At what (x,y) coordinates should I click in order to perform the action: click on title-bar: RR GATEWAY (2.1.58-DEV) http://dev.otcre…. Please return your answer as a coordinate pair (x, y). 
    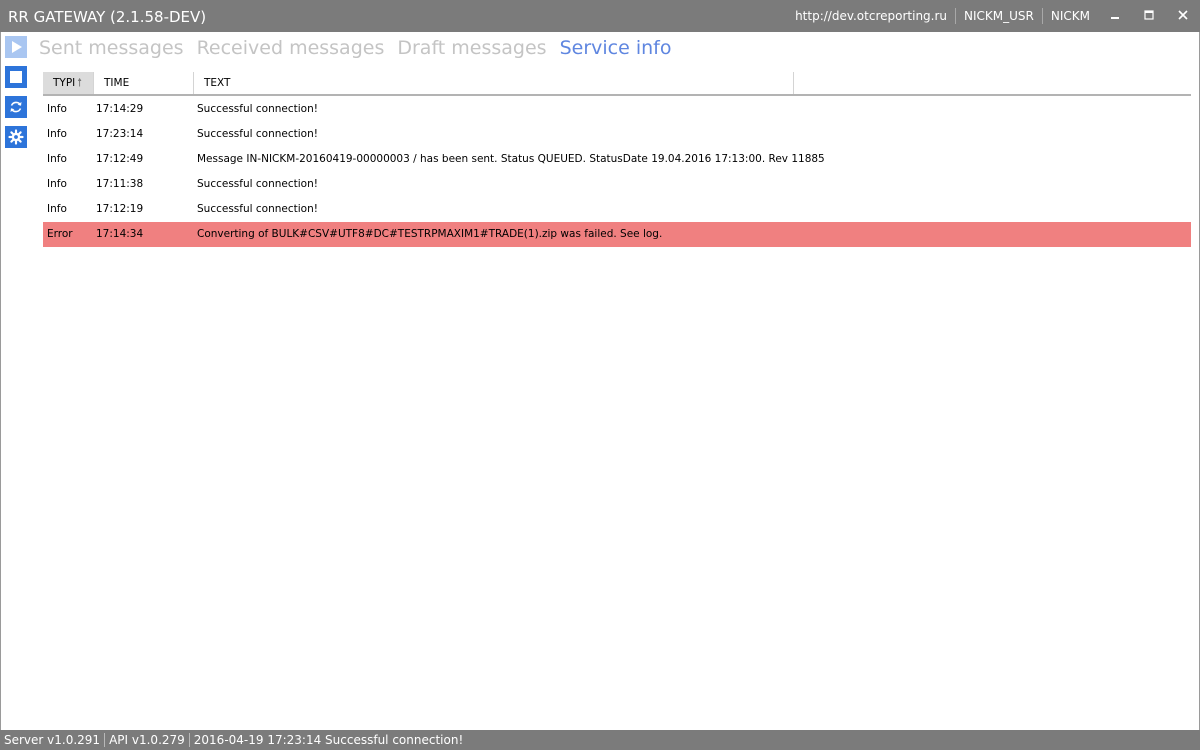
    Looking at the image, I should click on (600, 16).